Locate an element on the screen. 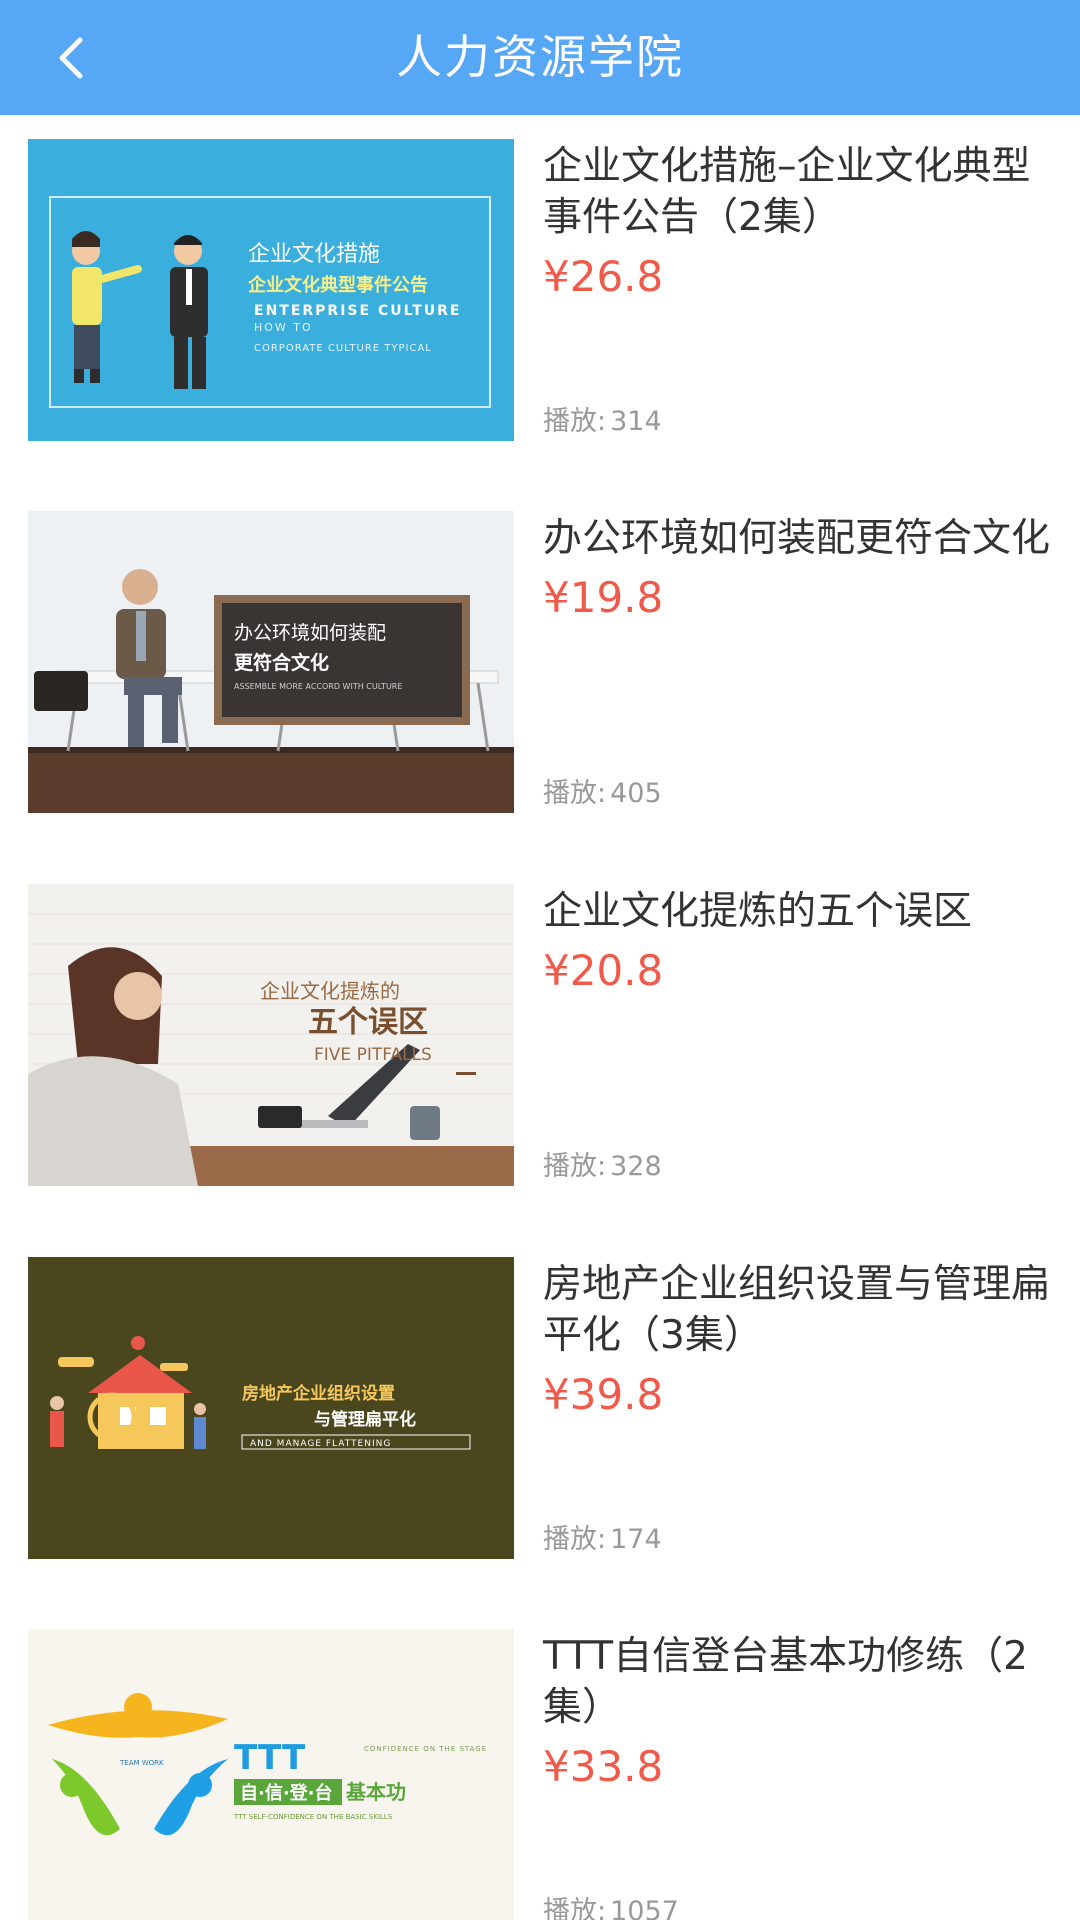 The height and width of the screenshot is (1920, 1080). course-info: TTT自信登台基本功修练（2集） ¥33.8 播放: 1057 is located at coordinates (803, 1774).